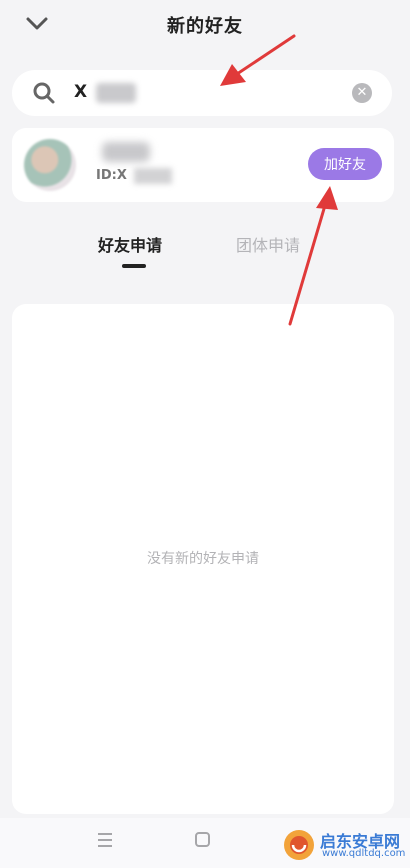 This screenshot has width=410, height=868. Describe the element at coordinates (344, 845) in the screenshot. I see `watermark: 启东安卓网 www.qdltdq.com` at that location.